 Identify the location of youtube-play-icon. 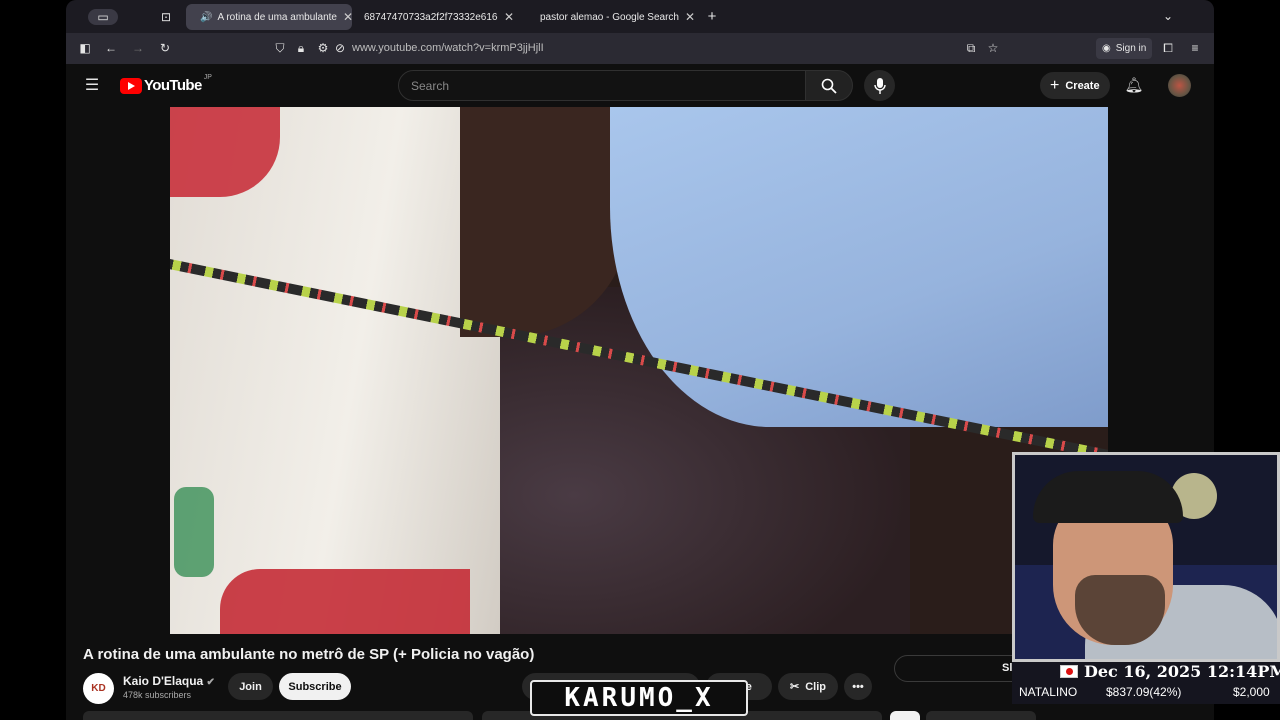
(131, 85).